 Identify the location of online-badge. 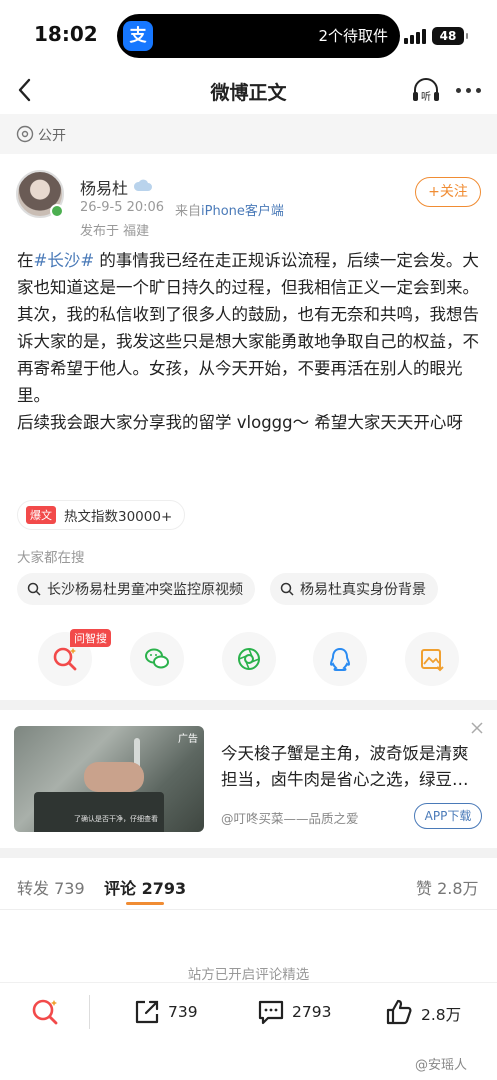
(57, 211).